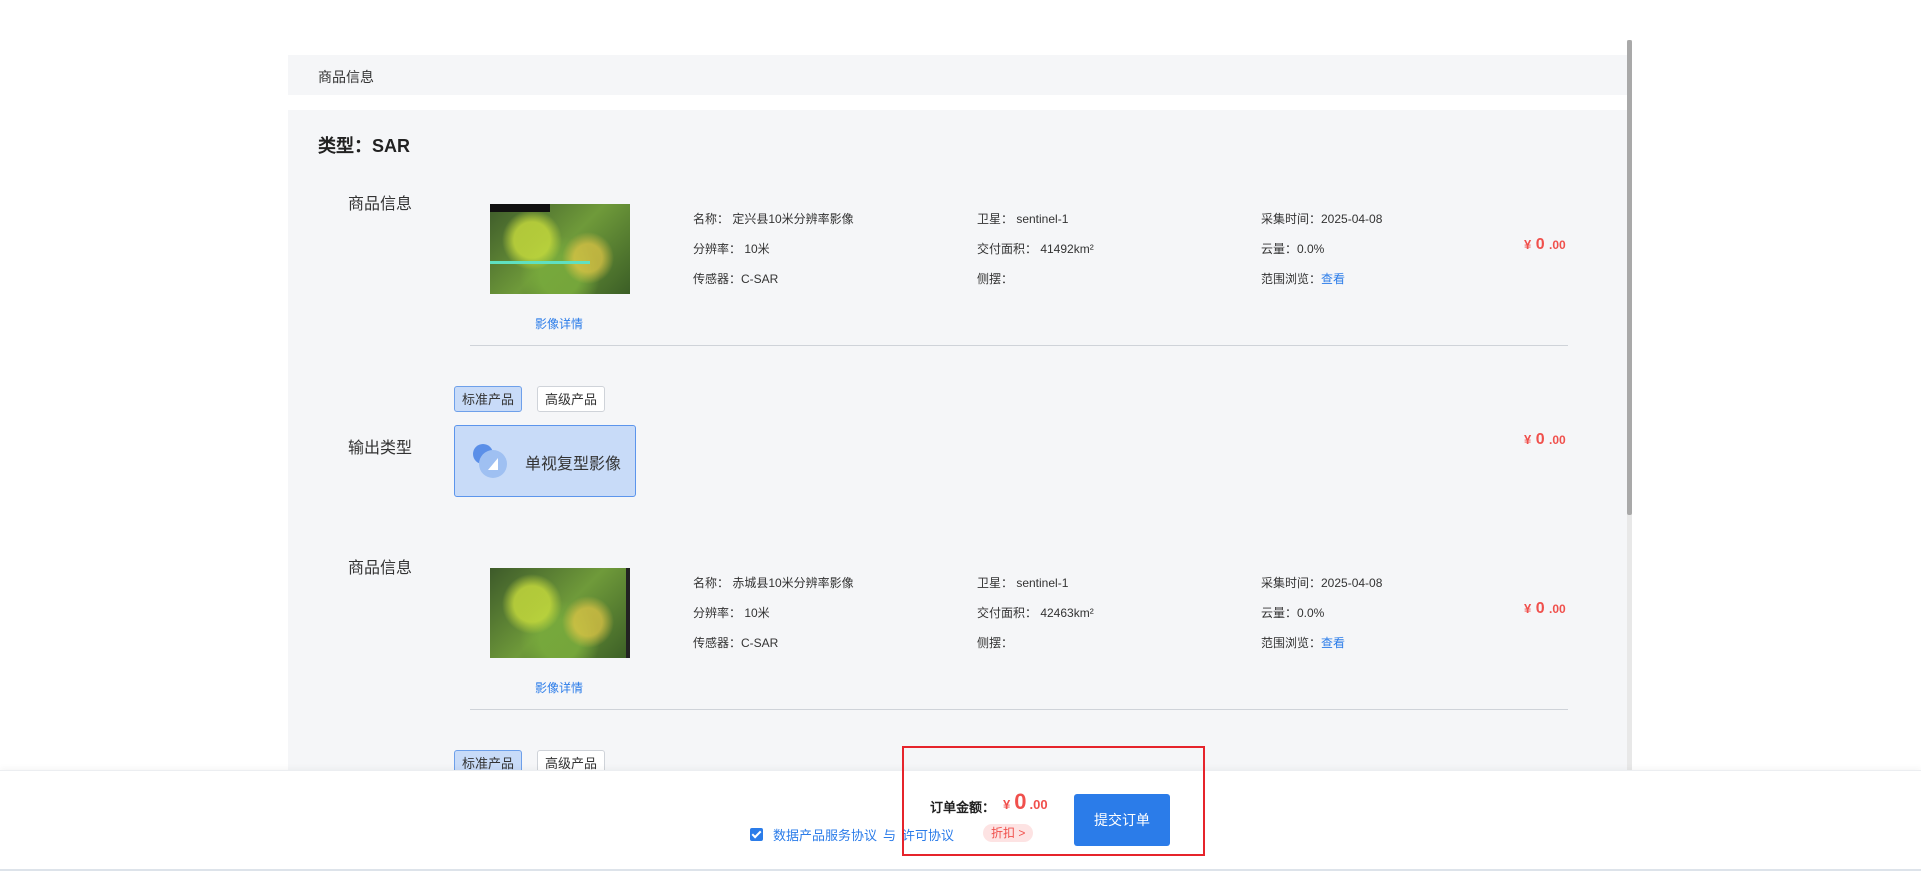 This screenshot has width=1921, height=871. Describe the element at coordinates (1035, 249) in the screenshot. I see `product-area: 交付面积： 41492km²` at that location.